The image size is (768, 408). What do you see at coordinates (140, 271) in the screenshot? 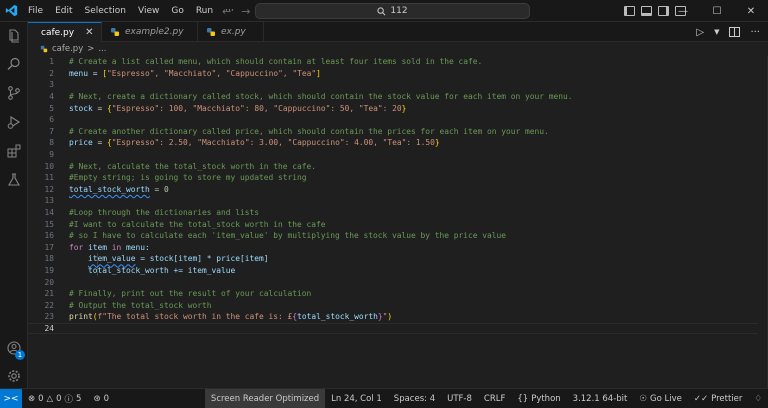
I see `code-line: 19 total_stock_worth += item_value` at bounding box center [140, 271].